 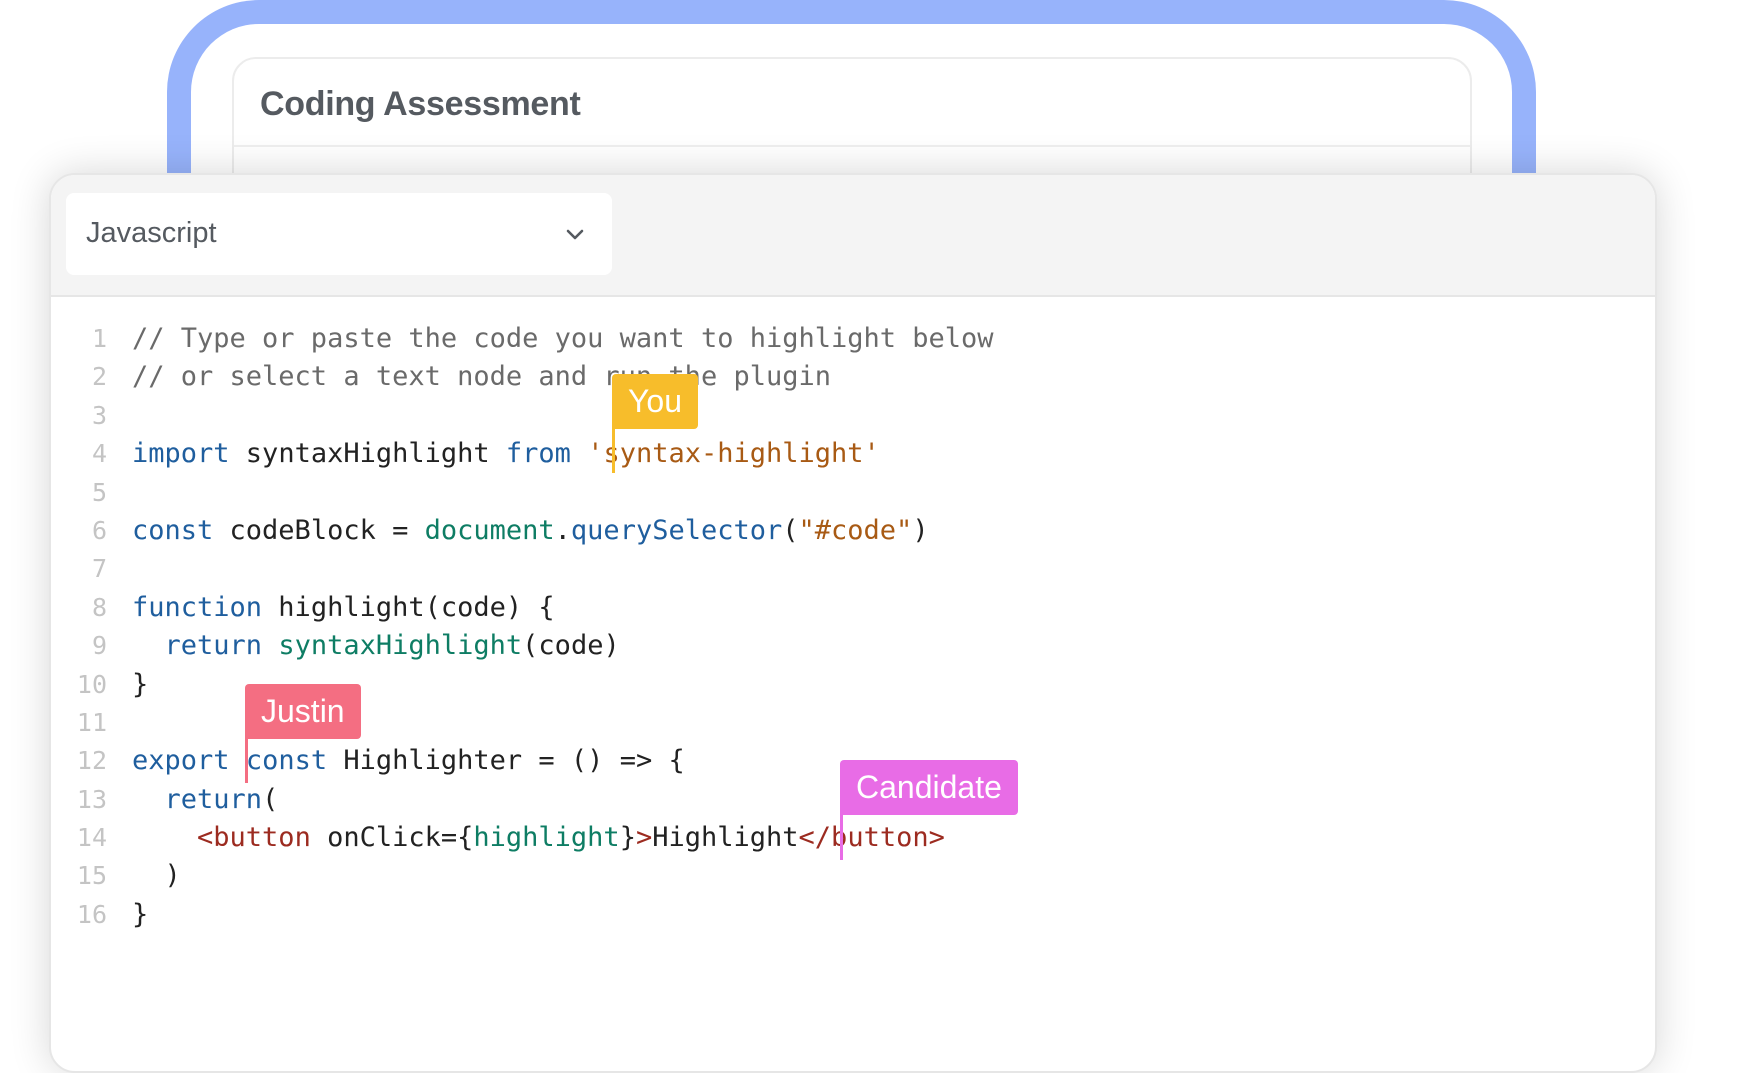 What do you see at coordinates (571, 646) in the screenshot?
I see `code-token: (code)` at bounding box center [571, 646].